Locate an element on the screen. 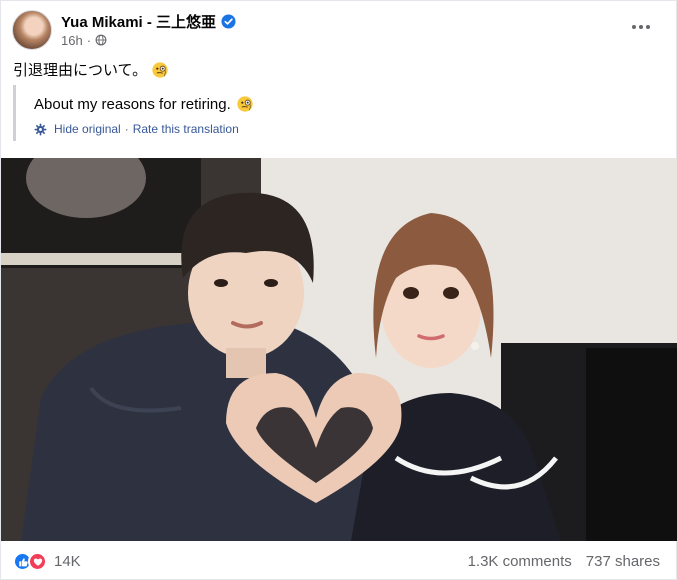  post-text-content: 引退理由について。 is located at coordinates (80, 70).